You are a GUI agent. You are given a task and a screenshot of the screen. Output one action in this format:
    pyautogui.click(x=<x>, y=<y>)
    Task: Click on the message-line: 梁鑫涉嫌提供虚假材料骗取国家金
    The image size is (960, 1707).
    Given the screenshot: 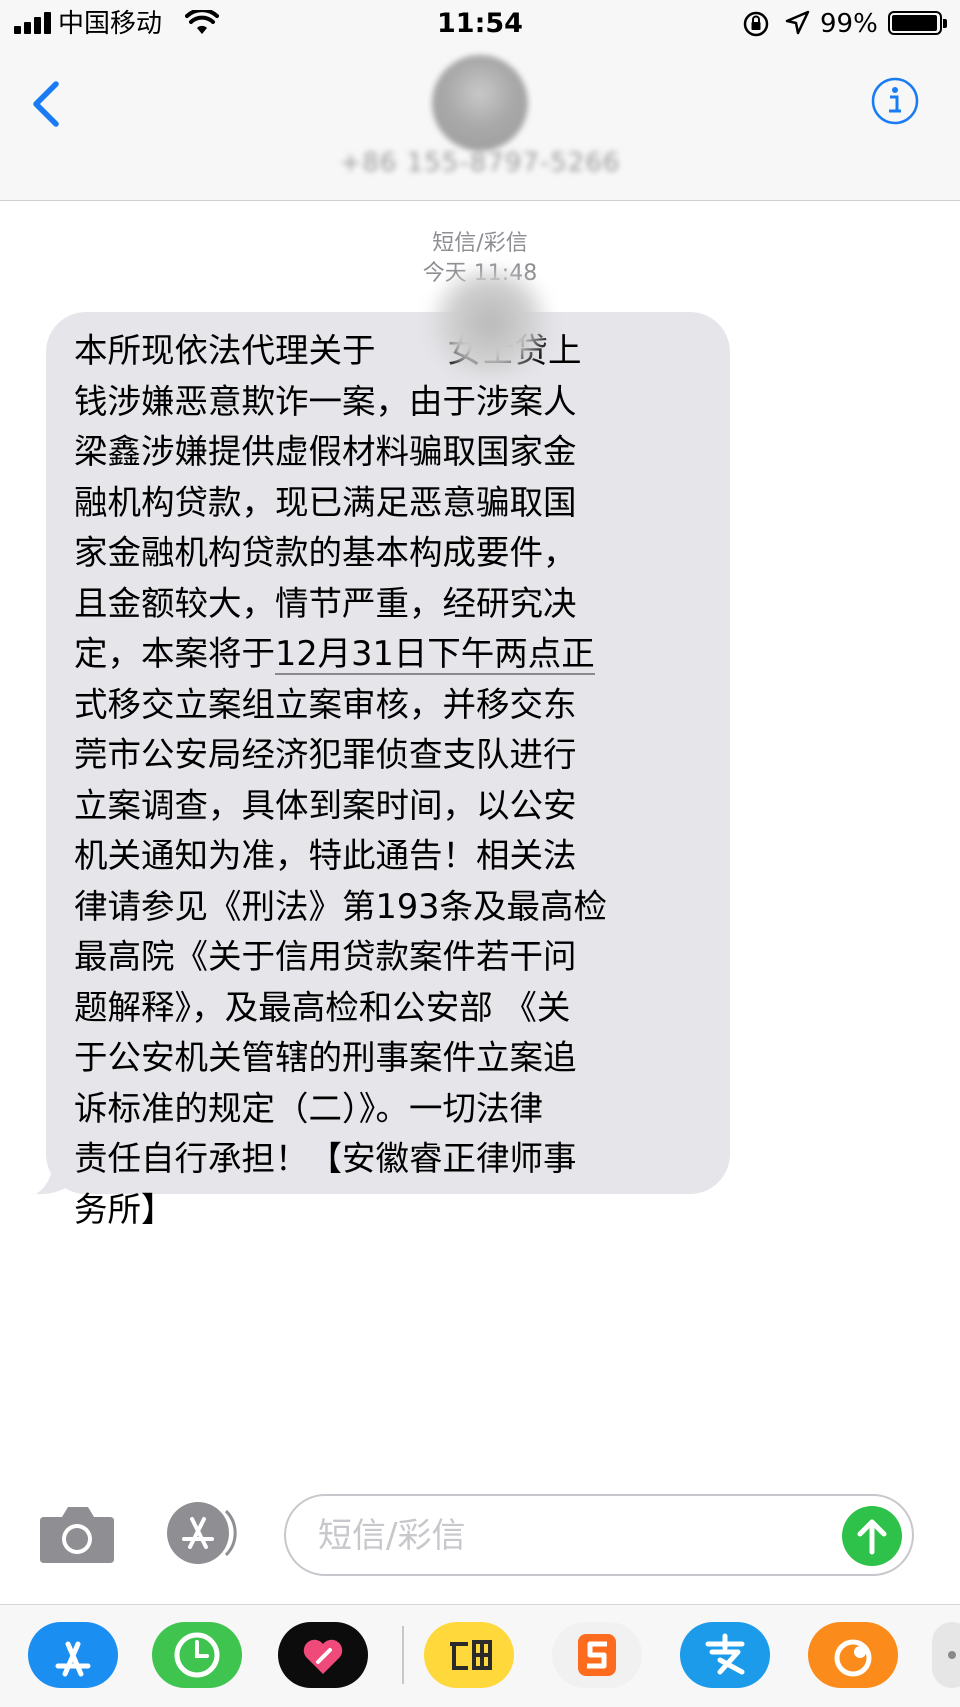 What is the action you would take?
    pyautogui.click(x=325, y=451)
    